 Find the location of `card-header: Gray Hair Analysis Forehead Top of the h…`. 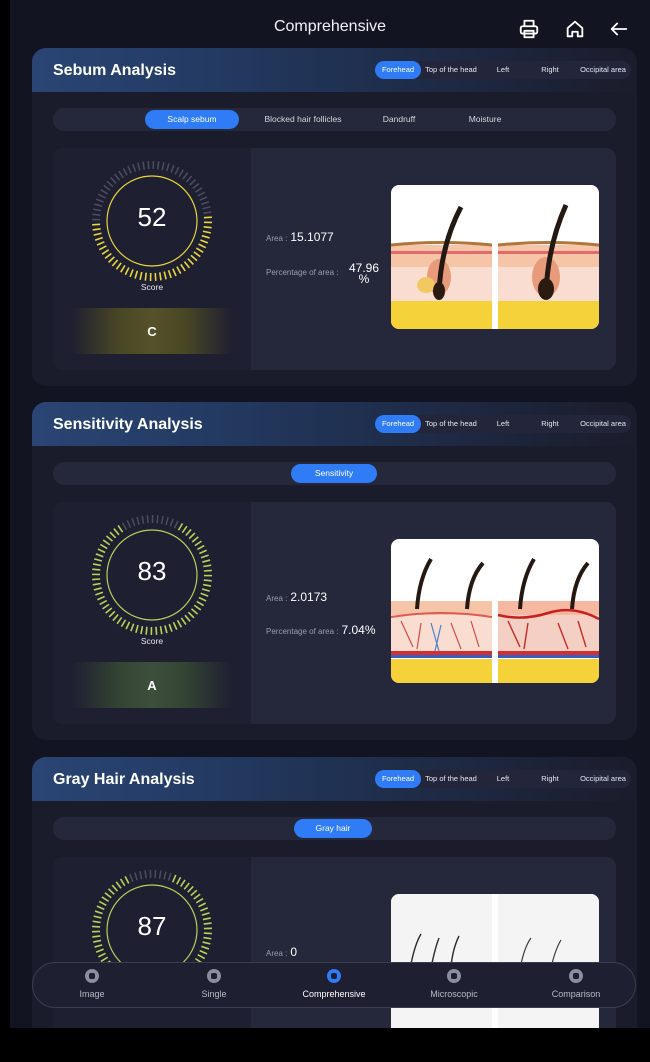

card-header: Gray Hair Analysis Forehead Top of the h… is located at coordinates (334, 779).